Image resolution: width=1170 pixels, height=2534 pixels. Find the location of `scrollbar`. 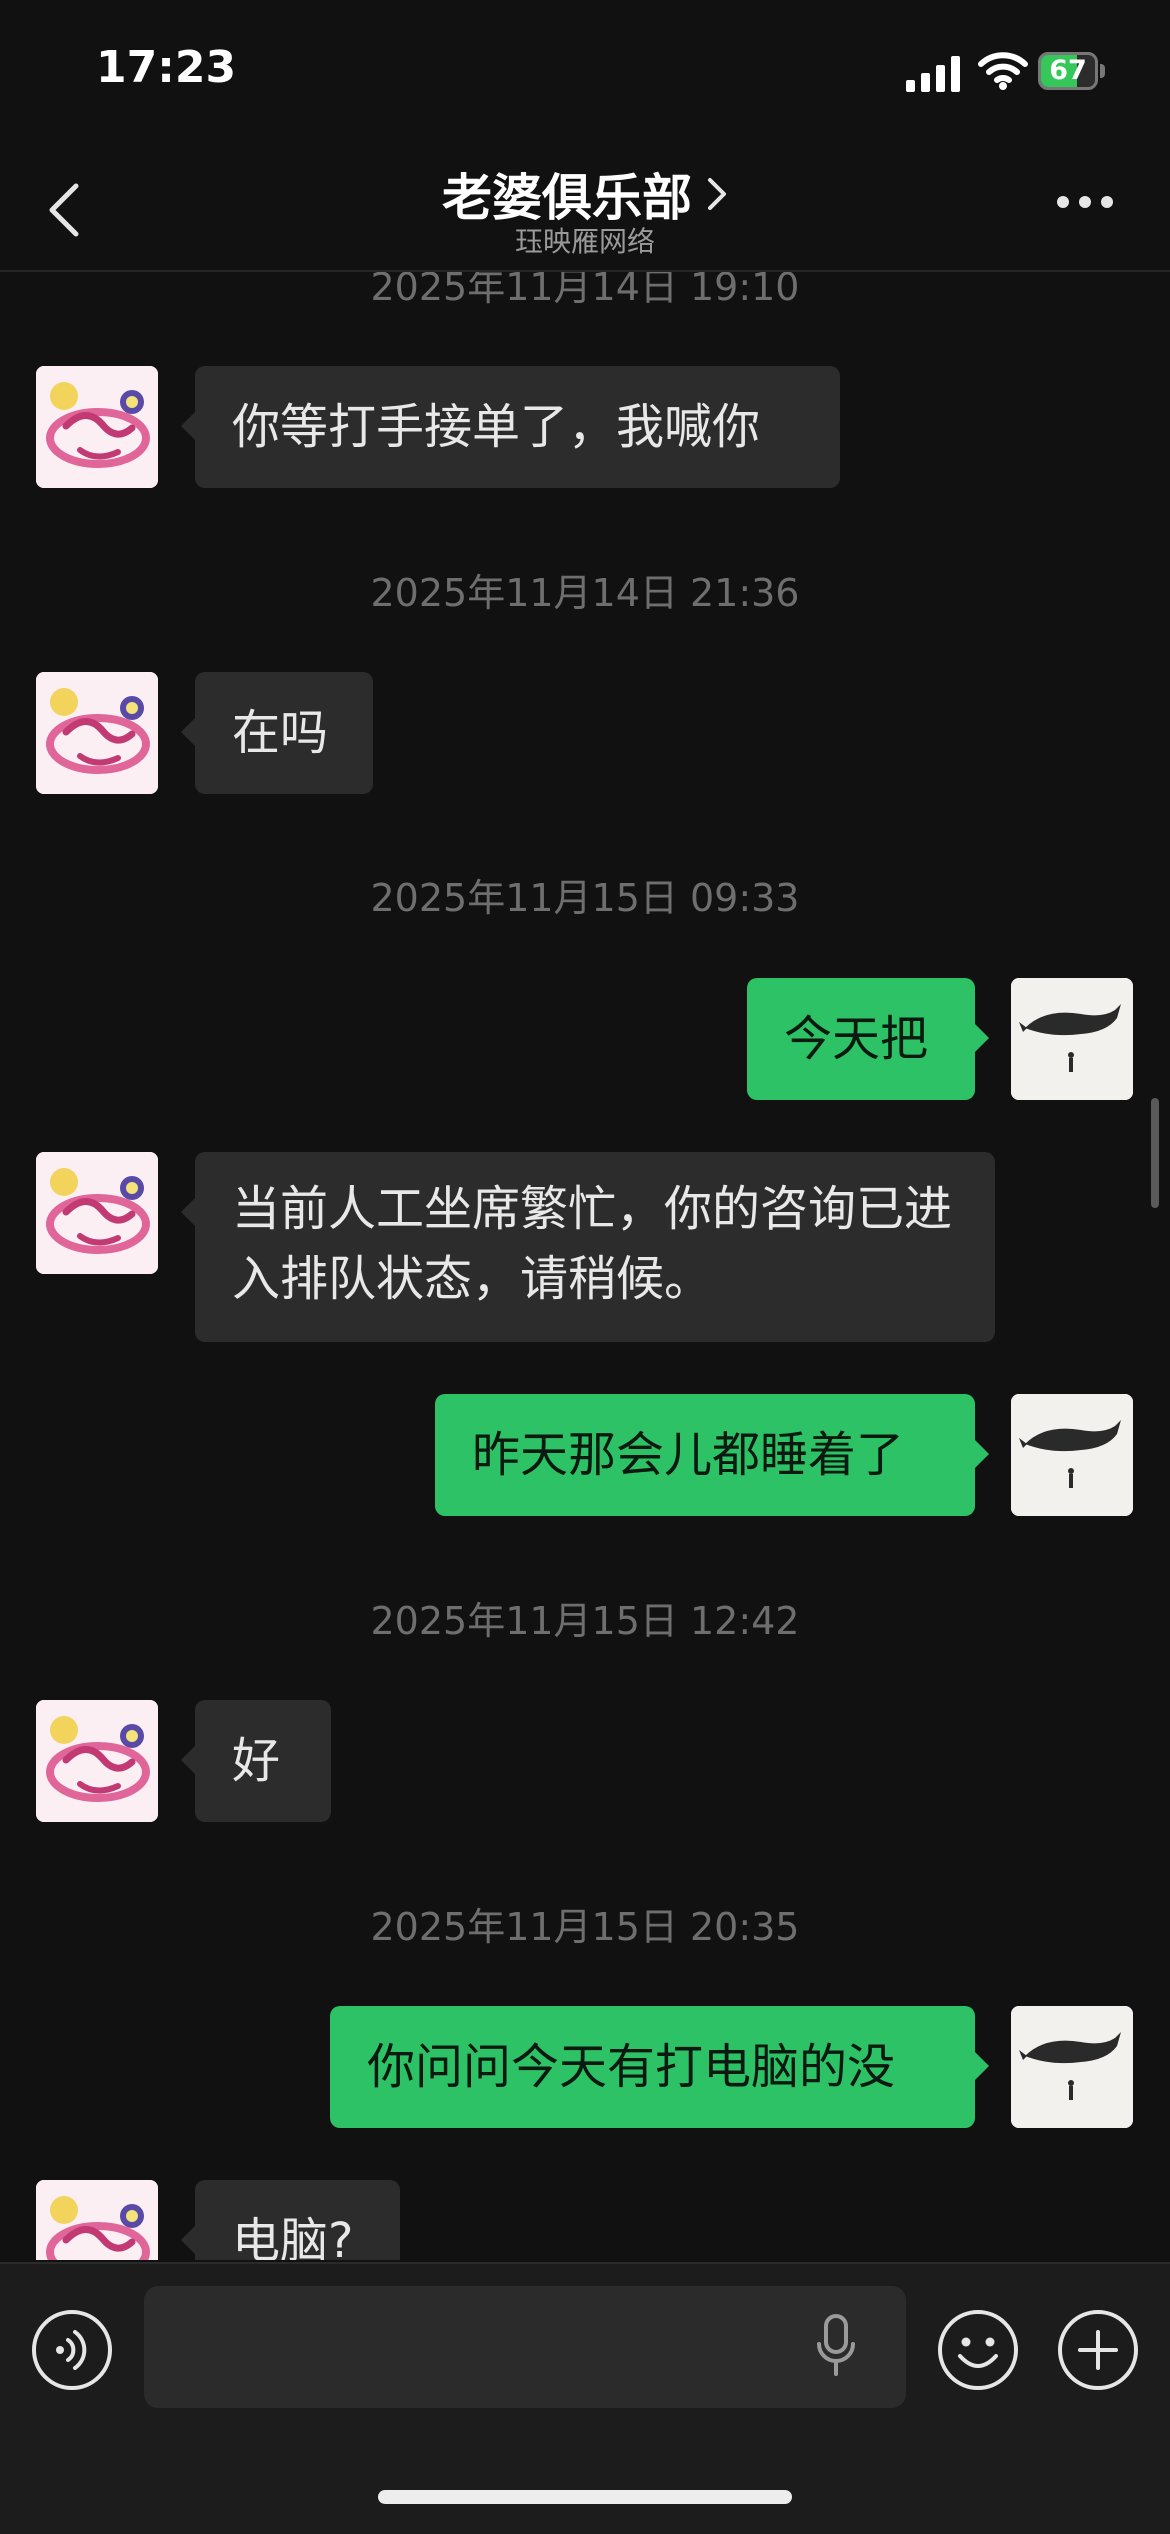

scrollbar is located at coordinates (1155, 1153).